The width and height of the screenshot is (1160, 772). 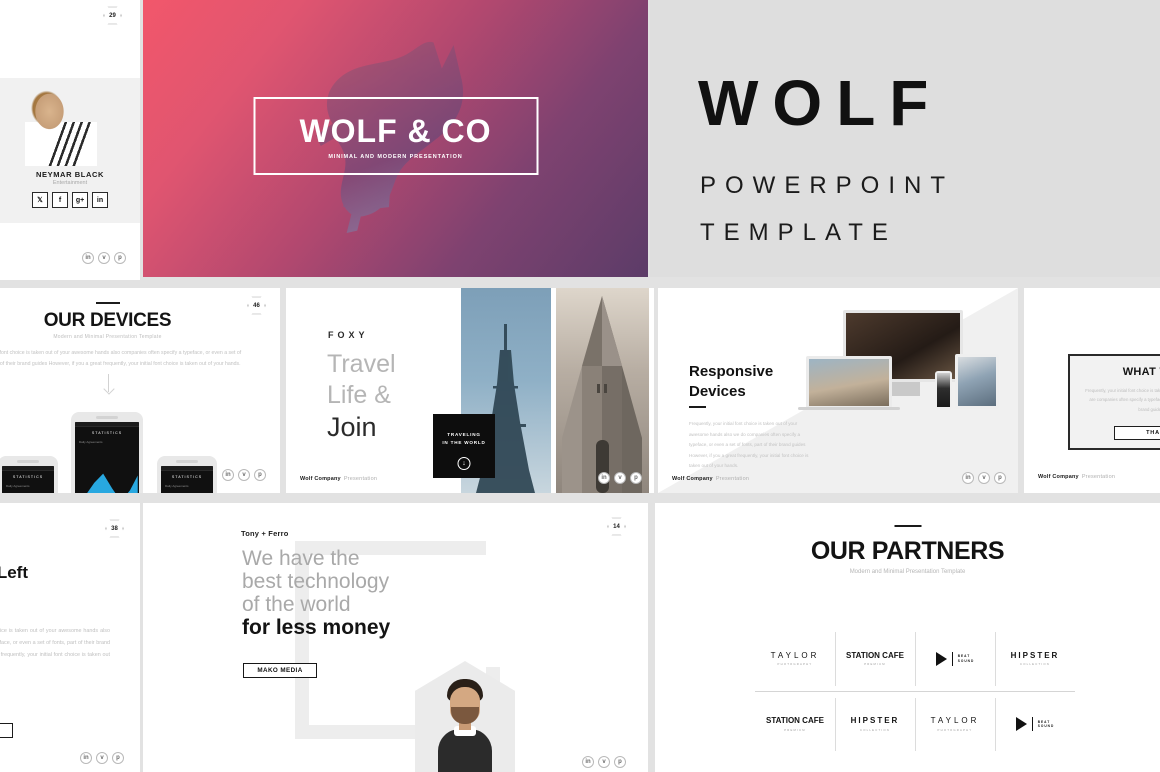 What do you see at coordinates (602, 394) in the screenshot?
I see `hallgrimskirkja-icon` at bounding box center [602, 394].